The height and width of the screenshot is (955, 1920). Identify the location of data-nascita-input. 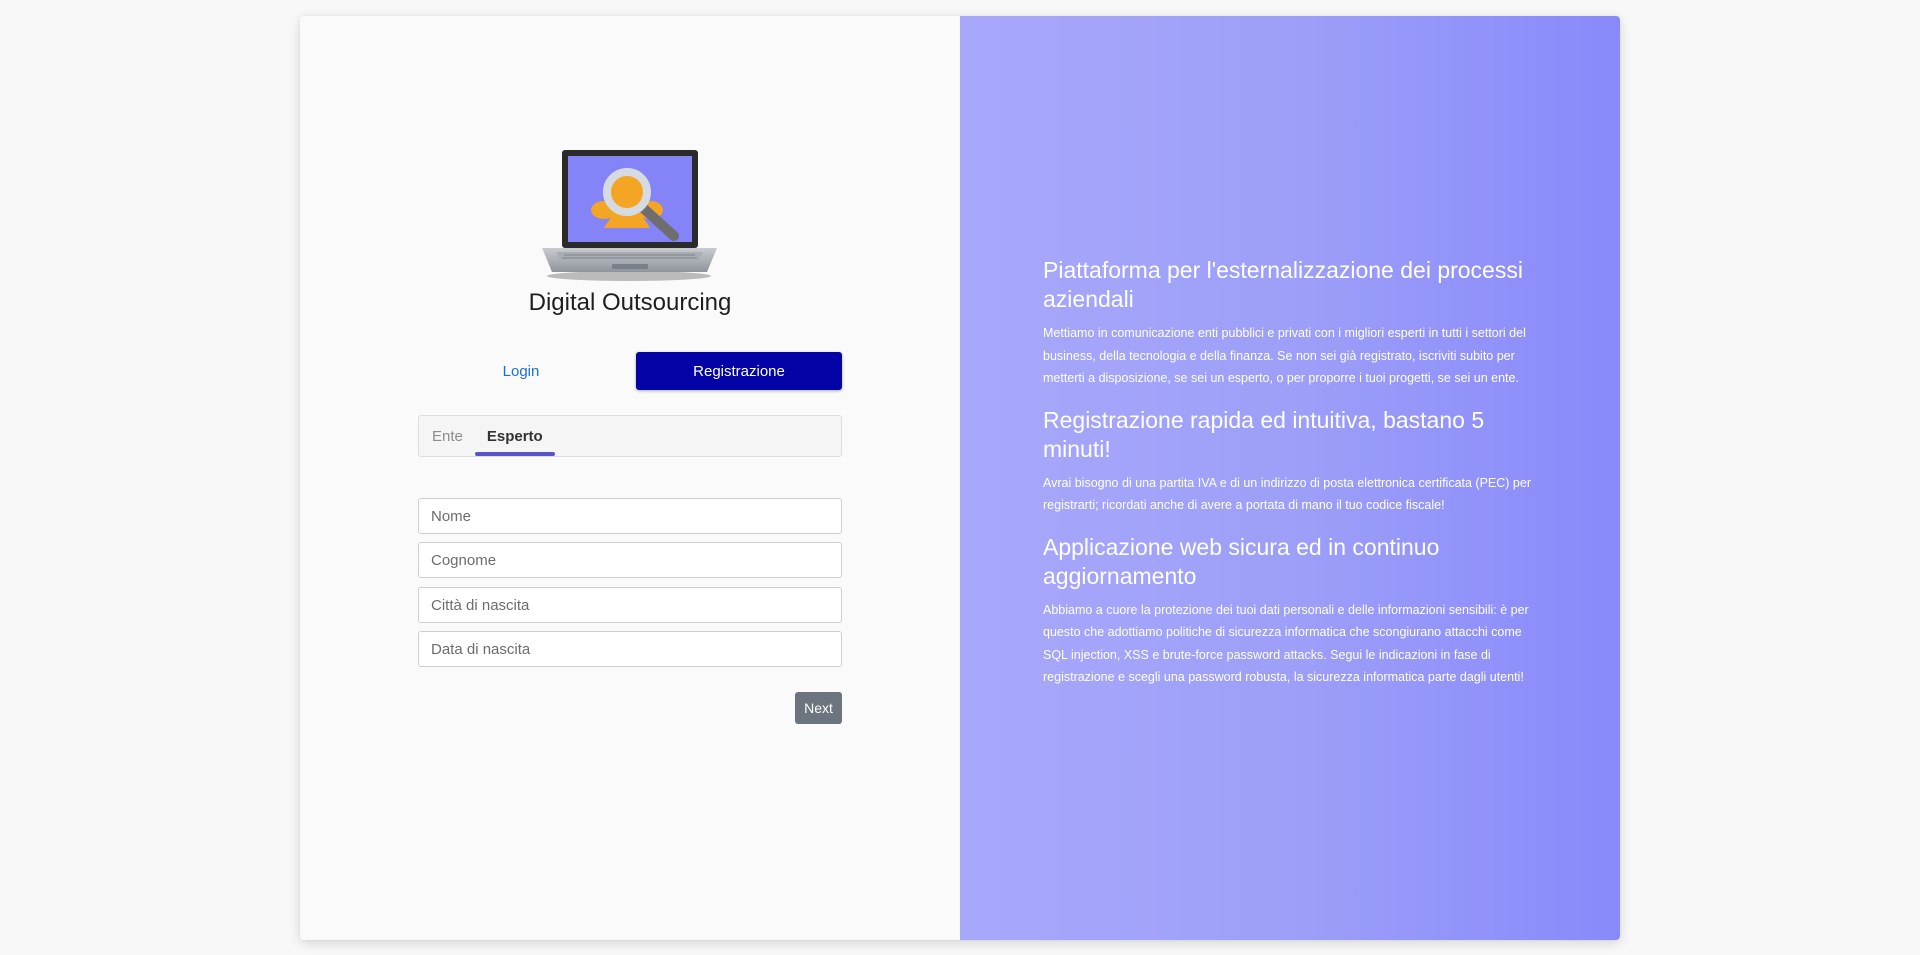
(630, 649).